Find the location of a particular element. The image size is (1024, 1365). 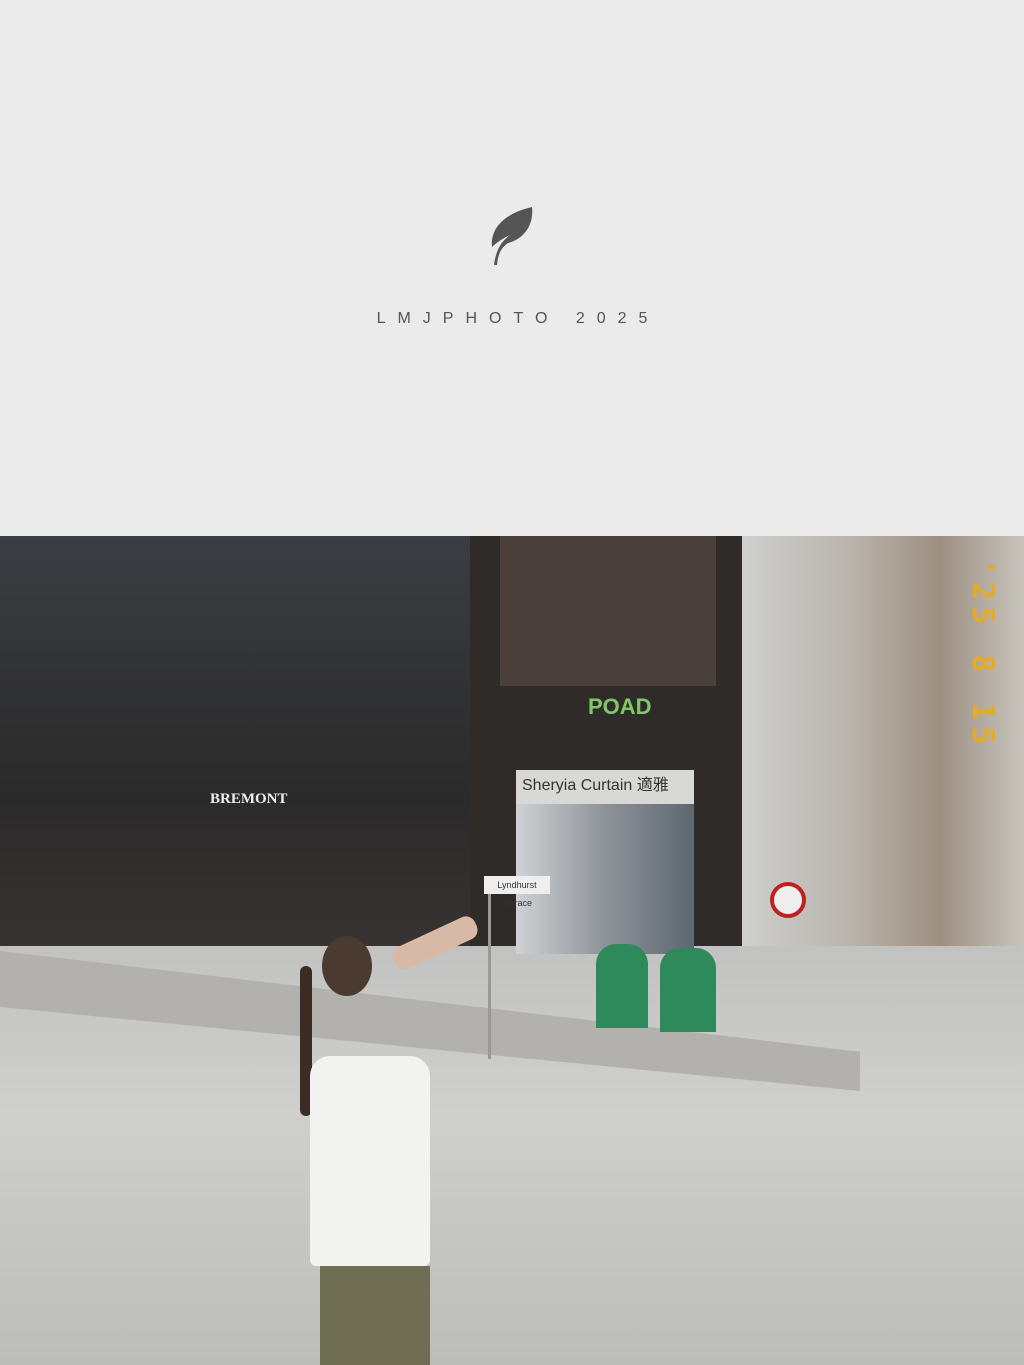

shop-sign: POAD is located at coordinates (620, 706).